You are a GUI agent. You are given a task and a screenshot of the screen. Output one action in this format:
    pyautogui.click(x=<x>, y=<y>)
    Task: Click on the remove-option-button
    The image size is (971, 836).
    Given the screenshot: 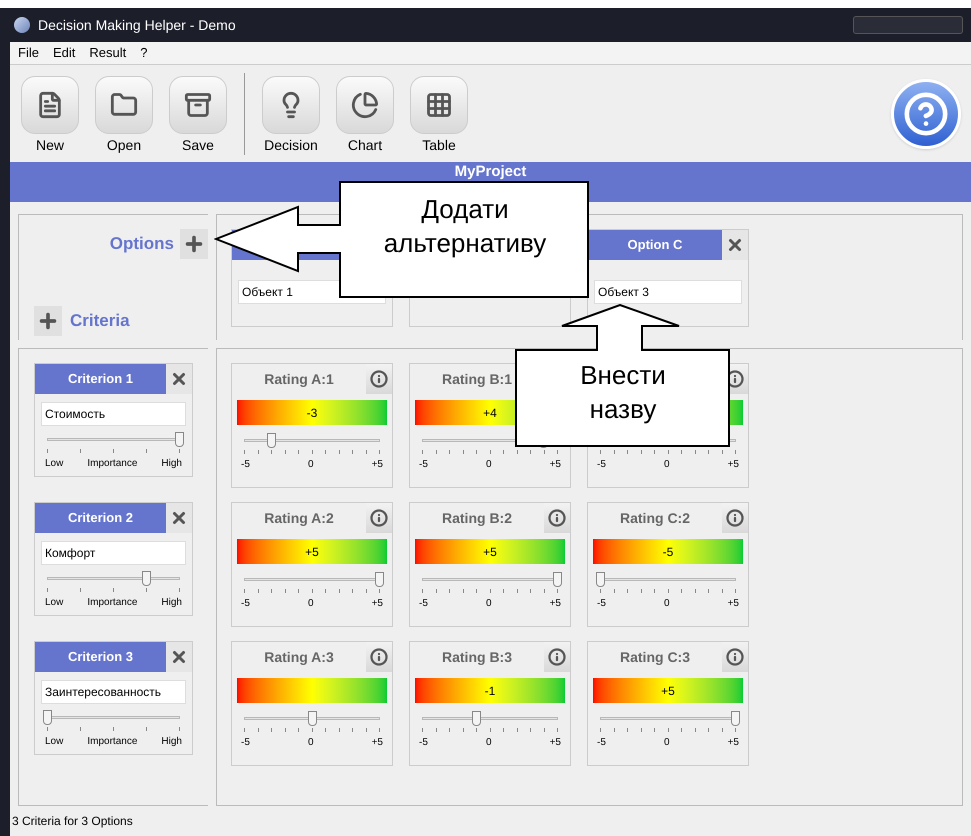 What is the action you would take?
    pyautogui.click(x=735, y=245)
    